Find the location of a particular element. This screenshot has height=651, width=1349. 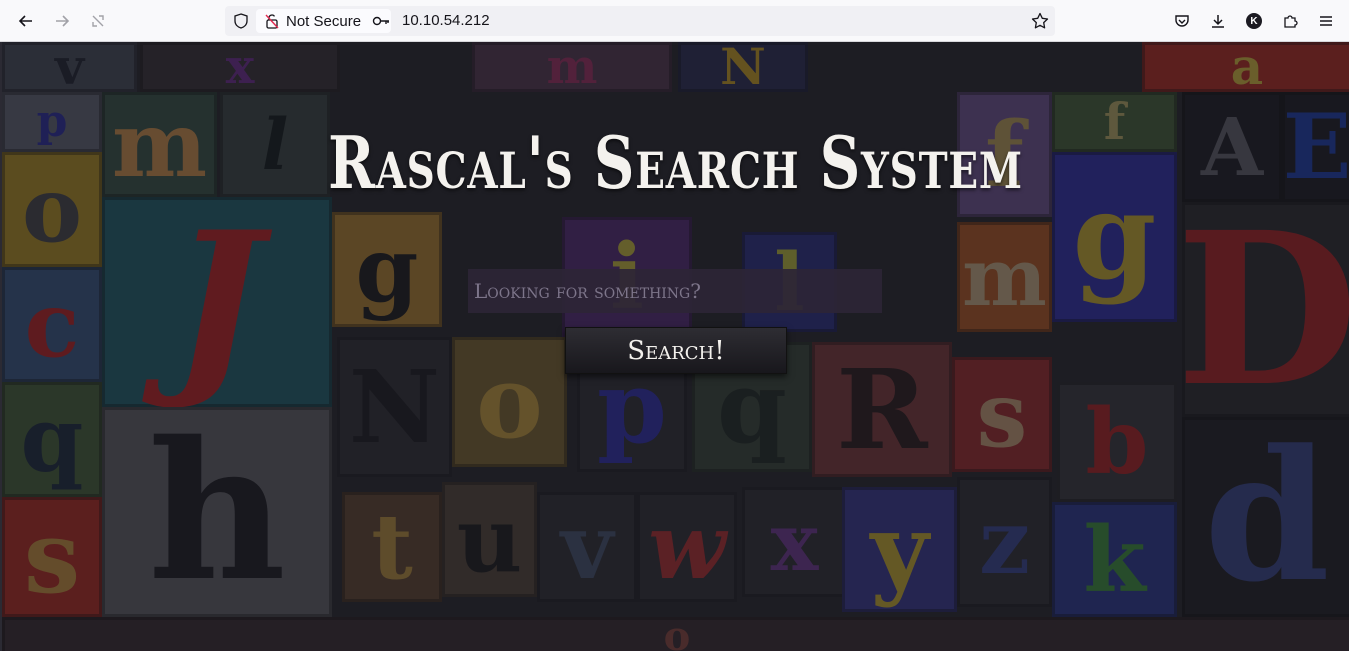

pocket-button is located at coordinates (1182, 21).